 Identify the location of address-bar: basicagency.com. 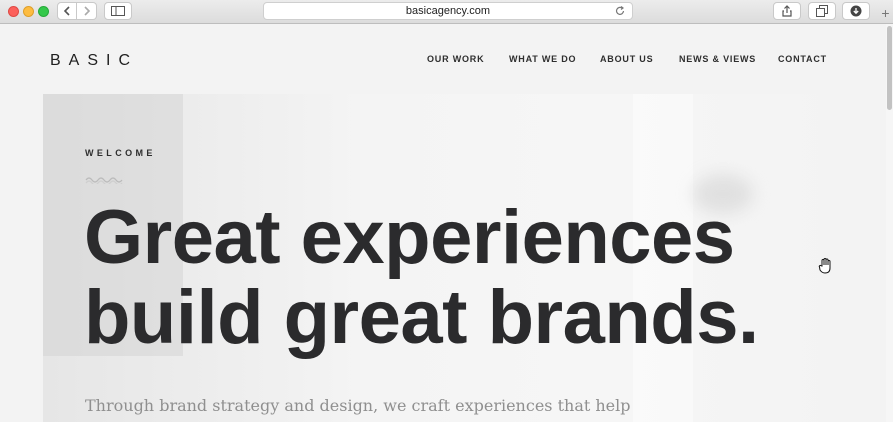
(448, 11).